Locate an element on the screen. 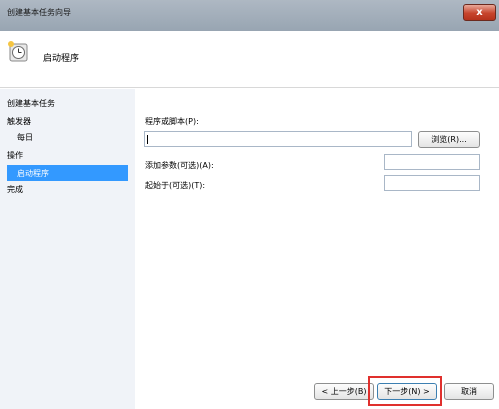 This screenshot has height=409, width=499. nav-step-finish: 完成 is located at coordinates (15, 189).